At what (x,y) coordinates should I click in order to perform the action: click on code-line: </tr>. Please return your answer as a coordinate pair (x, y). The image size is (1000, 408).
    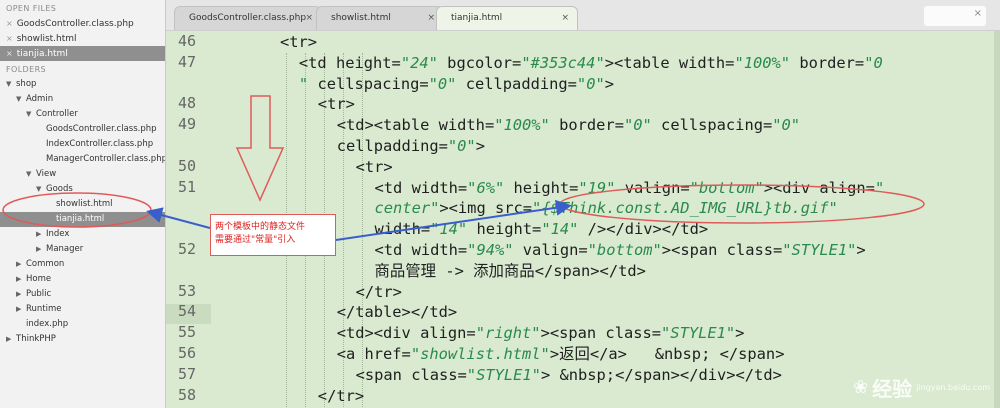
    Looking at the image, I should click on (341, 396).